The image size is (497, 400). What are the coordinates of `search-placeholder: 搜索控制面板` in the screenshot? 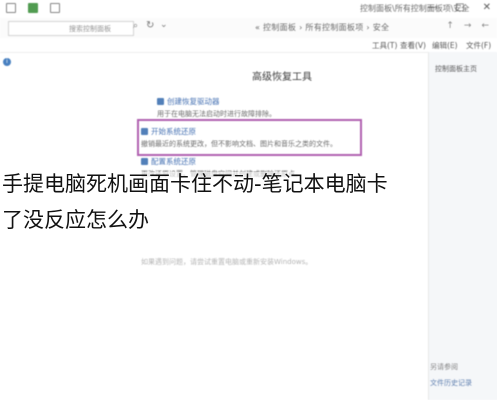 It's located at (90, 29).